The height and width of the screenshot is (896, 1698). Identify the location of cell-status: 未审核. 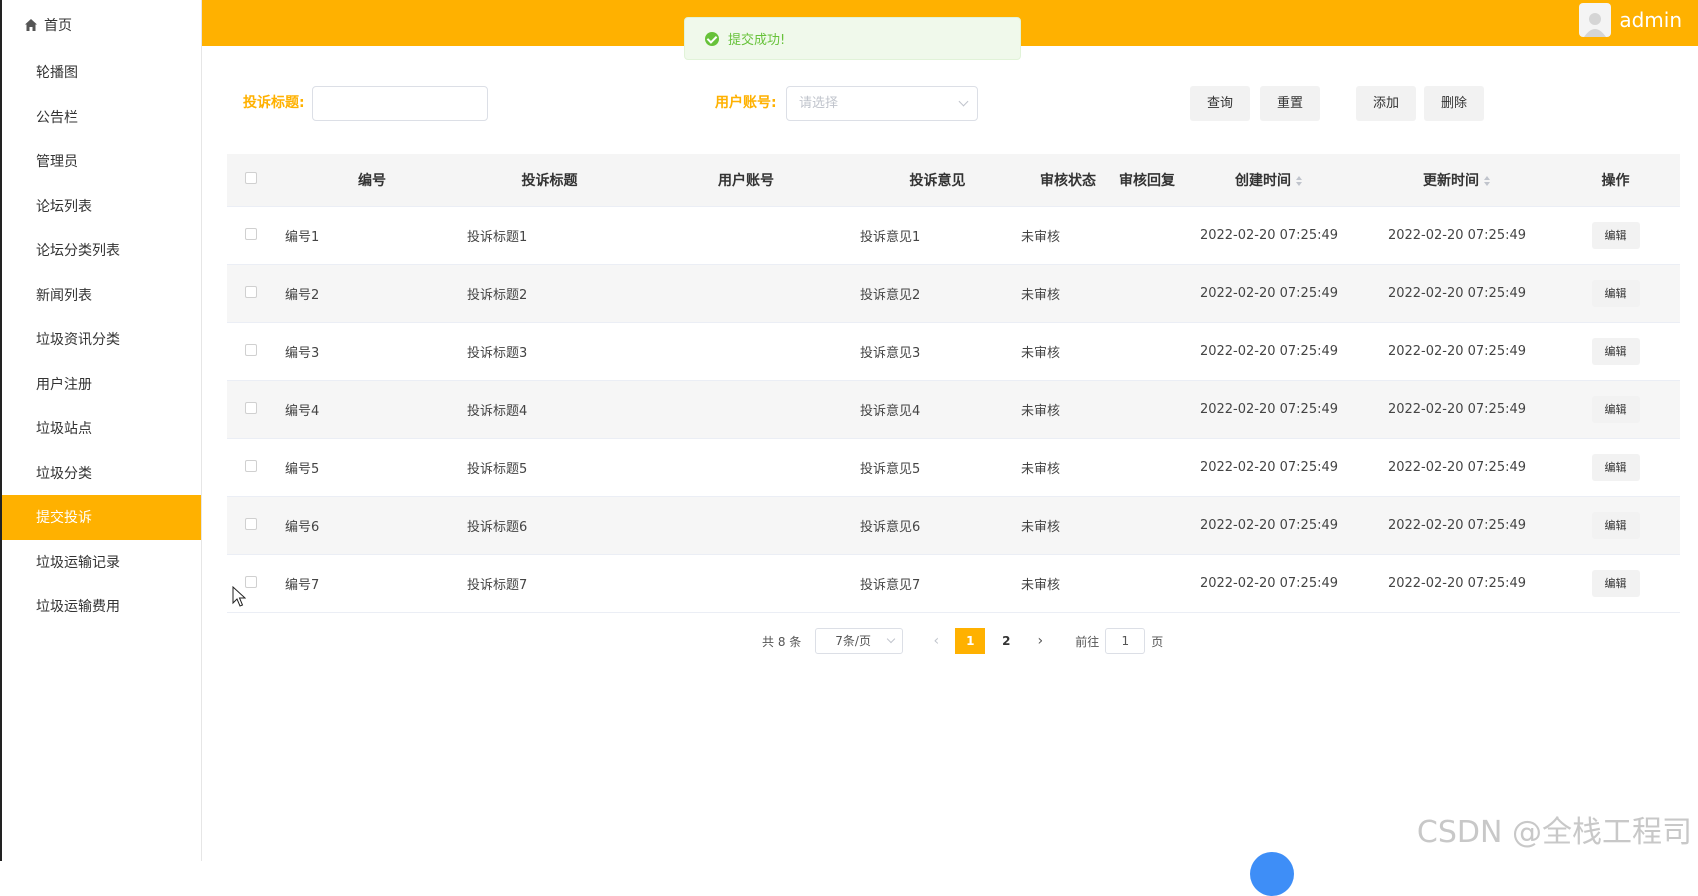
(1055, 293).